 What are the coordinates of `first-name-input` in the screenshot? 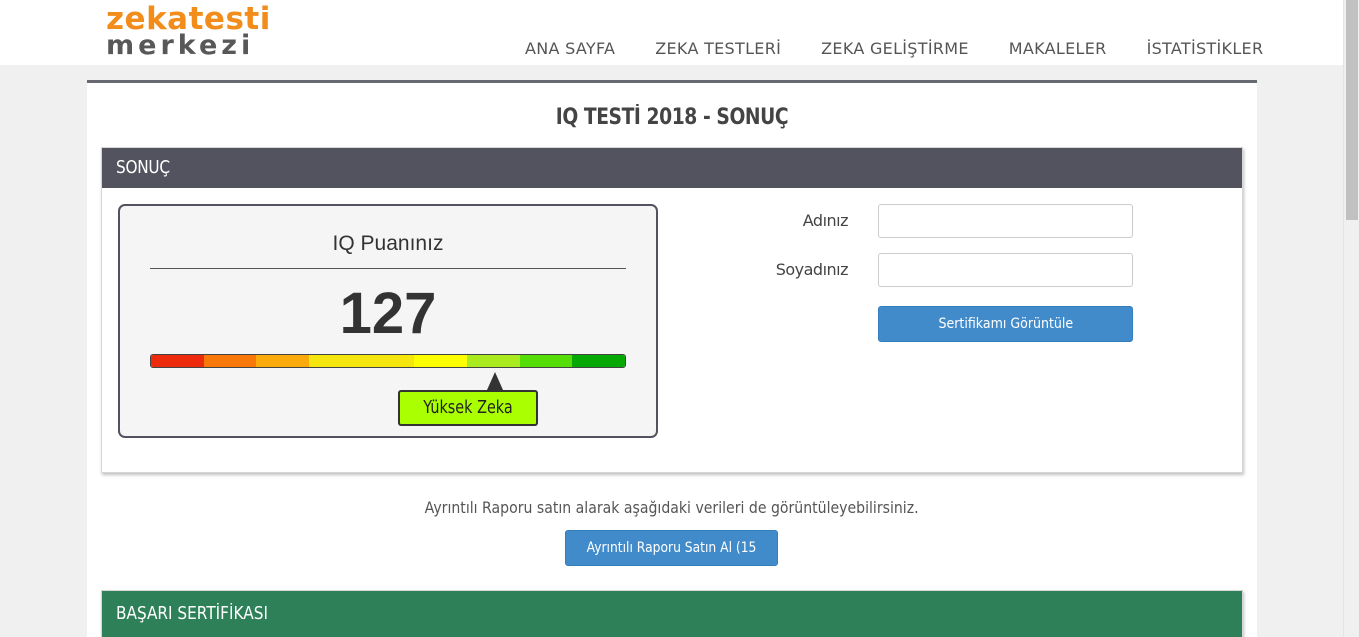 It's located at (1005, 221).